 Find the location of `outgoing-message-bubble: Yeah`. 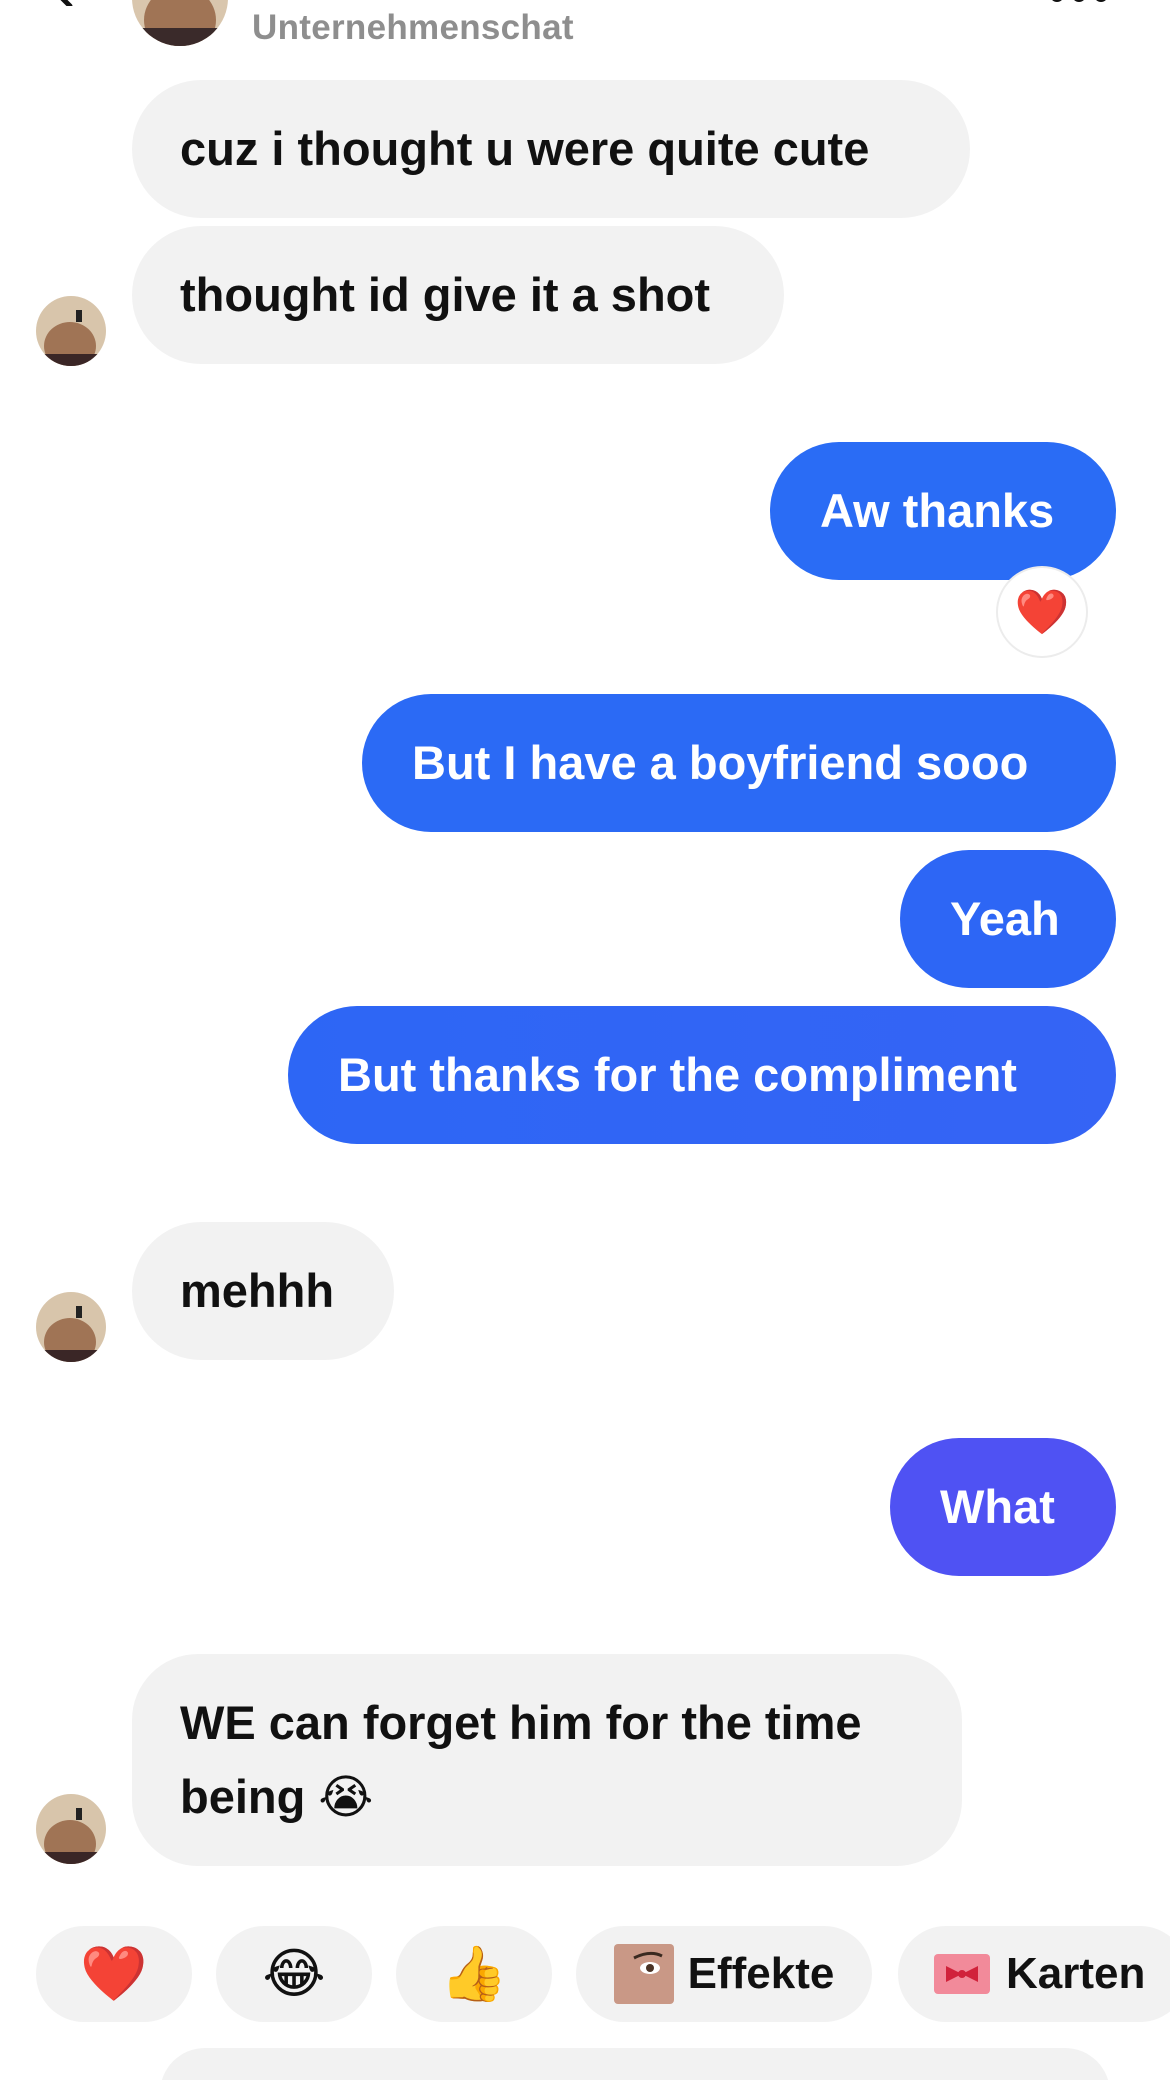

outgoing-message-bubble: Yeah is located at coordinates (1008, 919).